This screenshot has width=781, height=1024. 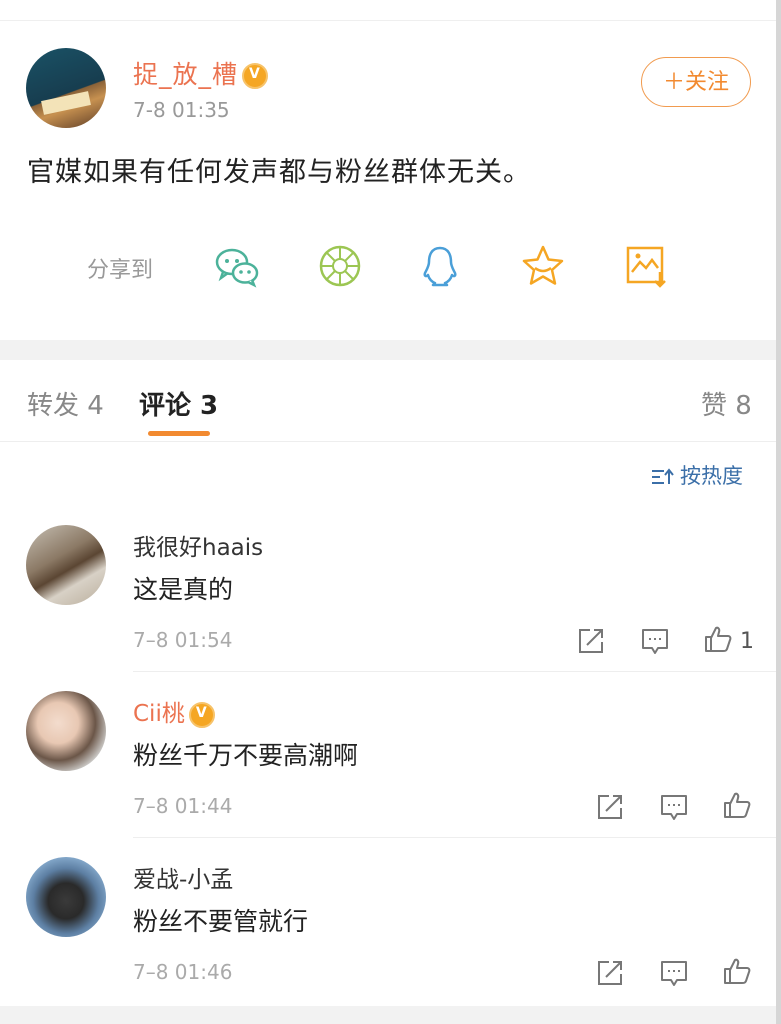 I want to click on section-separator, so click(x=390, y=350).